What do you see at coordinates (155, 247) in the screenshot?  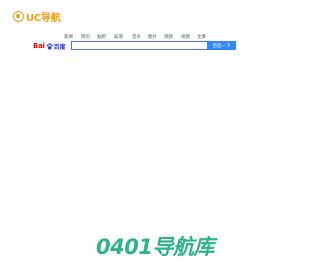 I see `site-footer-logo: 0401导航库` at bounding box center [155, 247].